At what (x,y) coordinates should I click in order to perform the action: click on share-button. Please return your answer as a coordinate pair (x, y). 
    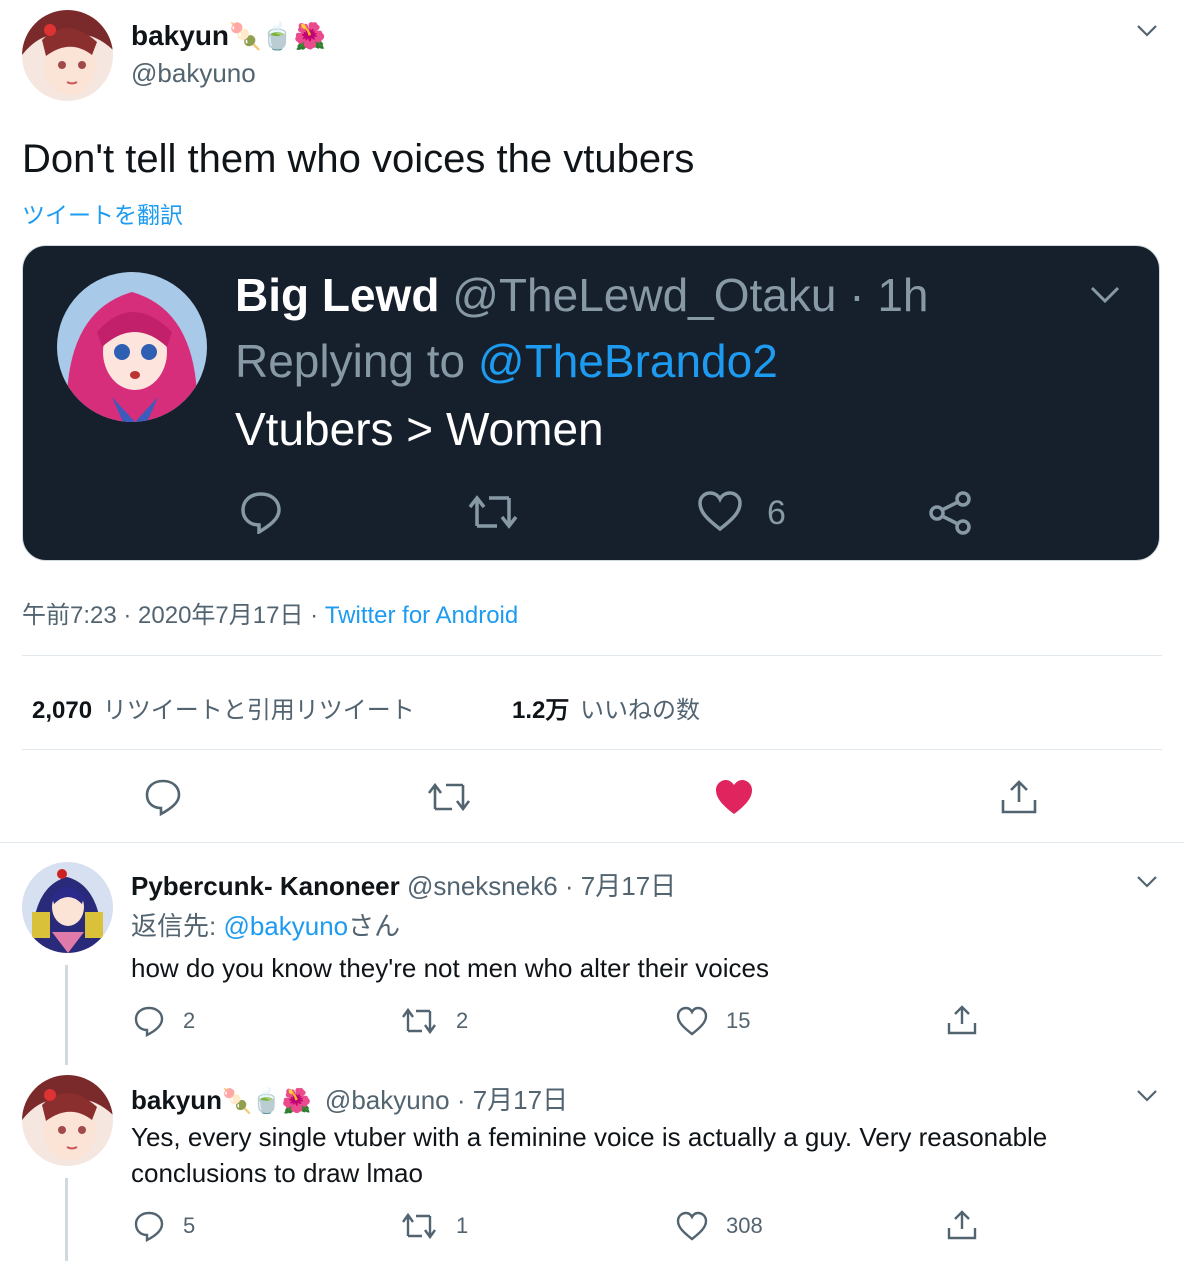
    Looking at the image, I should click on (1019, 799).